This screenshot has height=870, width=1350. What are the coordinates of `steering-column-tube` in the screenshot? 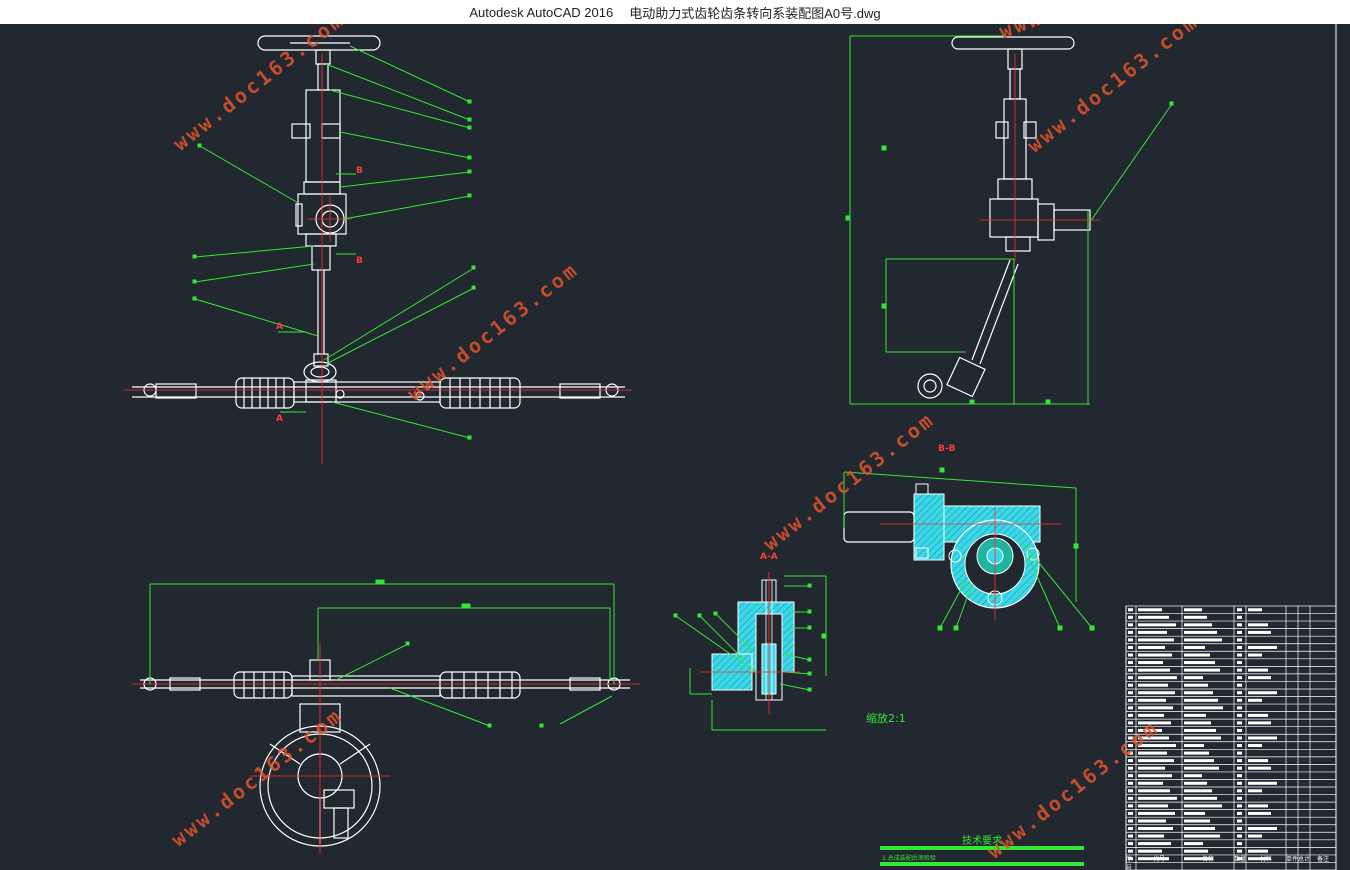 It's located at (323, 136).